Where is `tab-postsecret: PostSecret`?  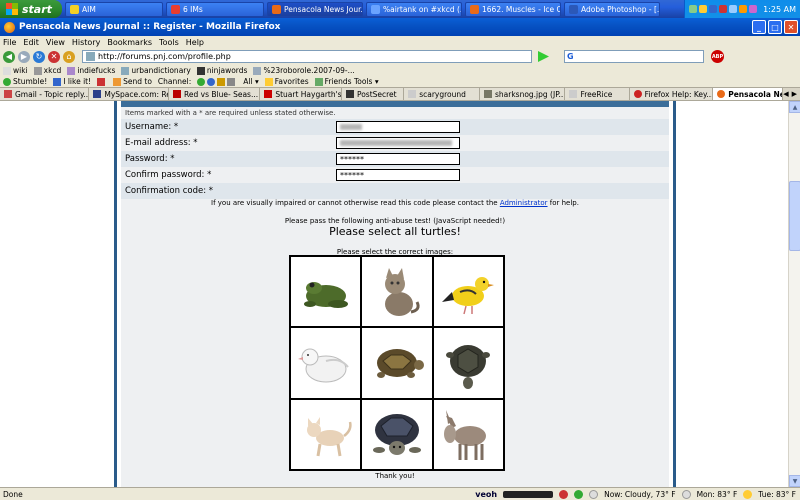
tab-postsecret: PostSecret is located at coordinates (373, 94).